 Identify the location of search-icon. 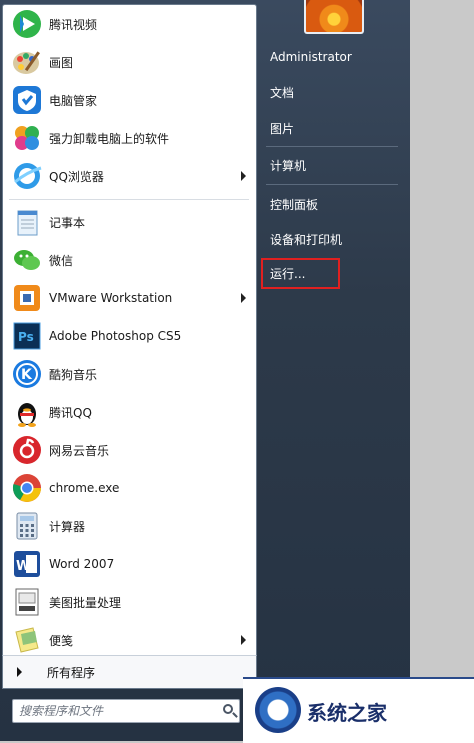
(228, 709).